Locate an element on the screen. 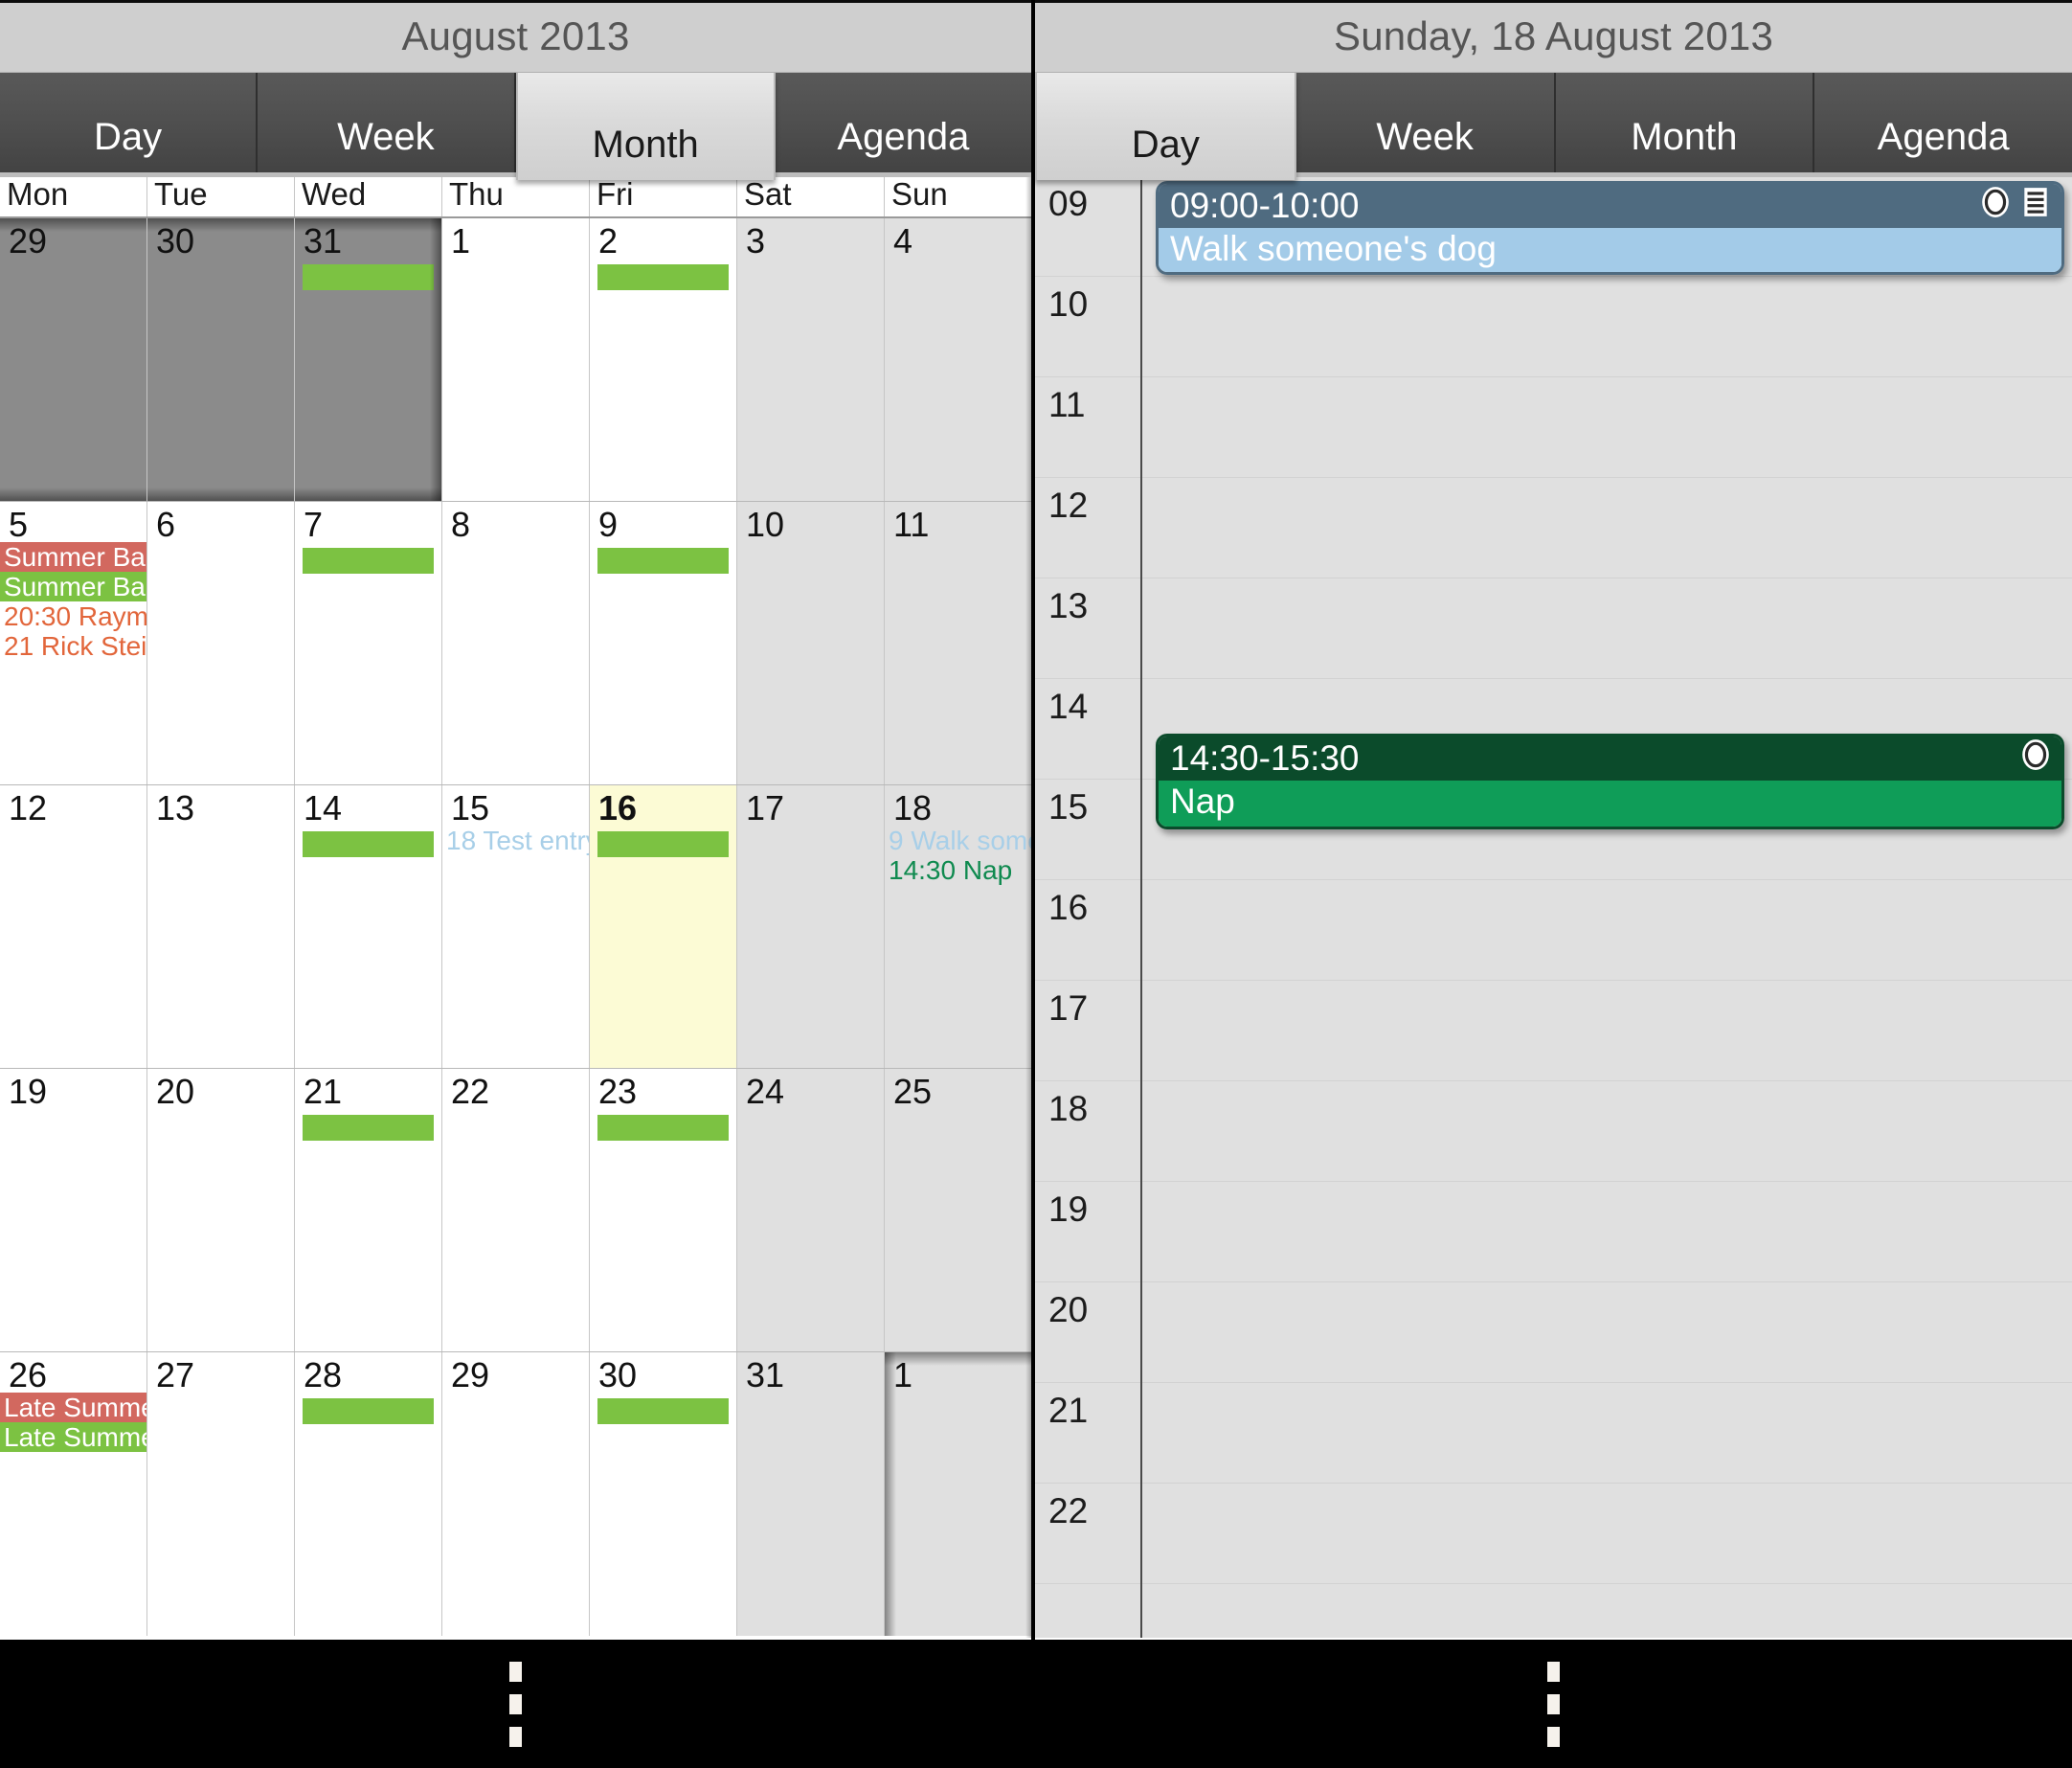 The image size is (2072, 1768). tab-month-2-label: Month is located at coordinates (1684, 137).